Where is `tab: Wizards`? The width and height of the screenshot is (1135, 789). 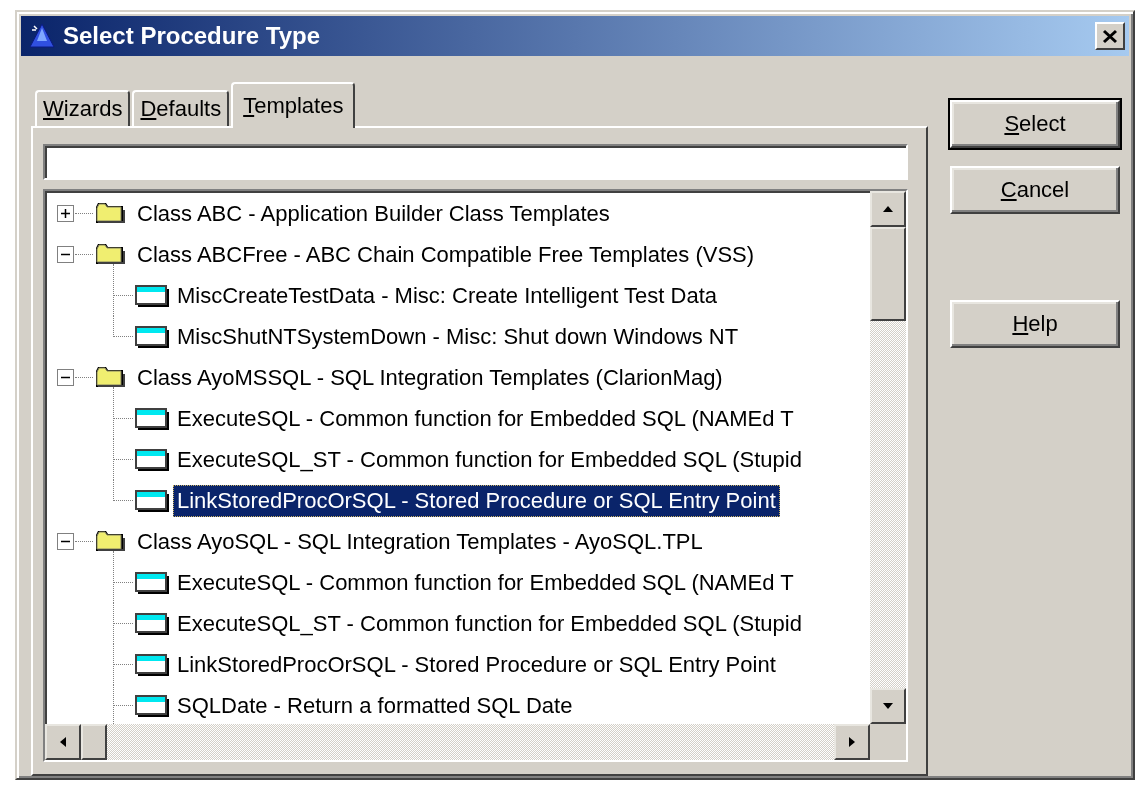
tab: Wizards is located at coordinates (83, 108).